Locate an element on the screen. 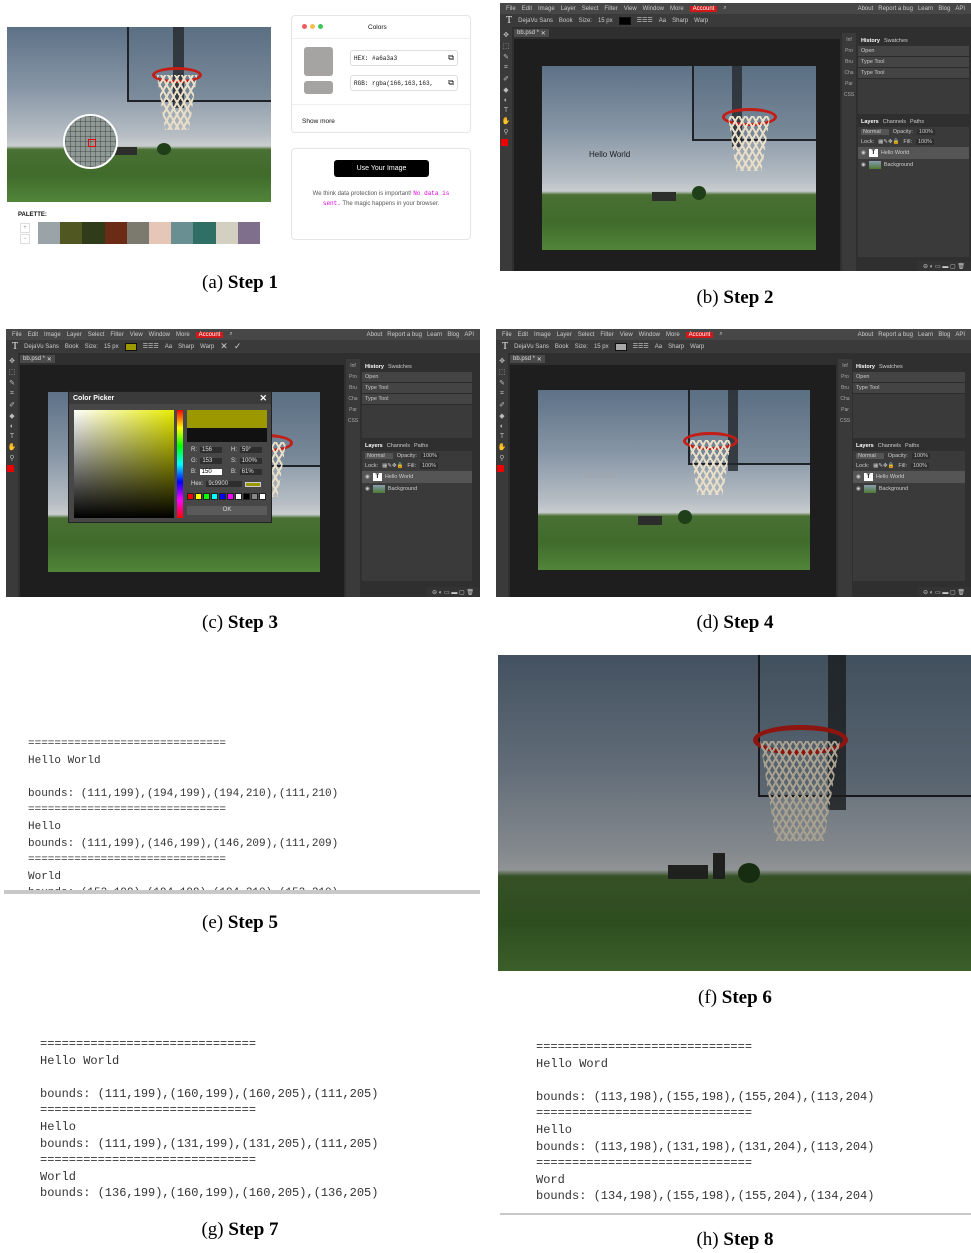  menu-view: View is located at coordinates (630, 9).